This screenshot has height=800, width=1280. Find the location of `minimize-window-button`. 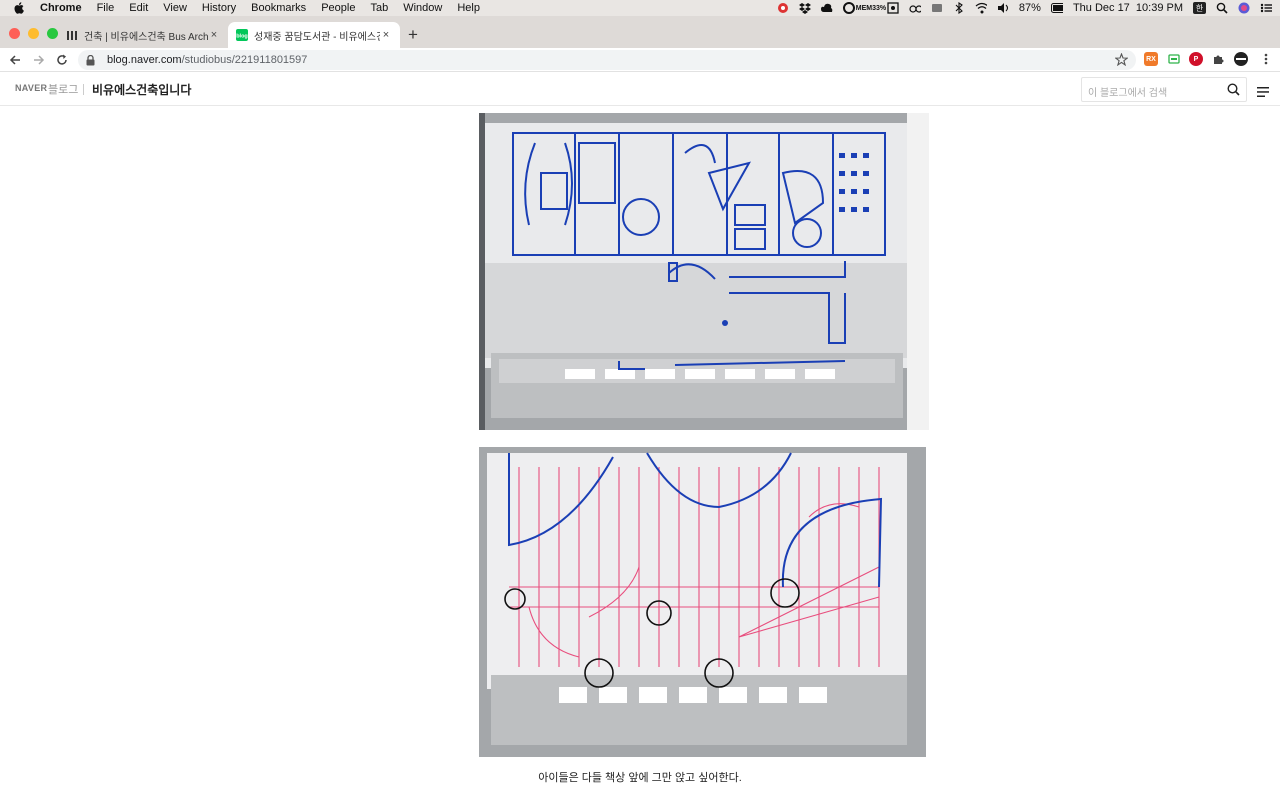

minimize-window-button is located at coordinates (33, 33).